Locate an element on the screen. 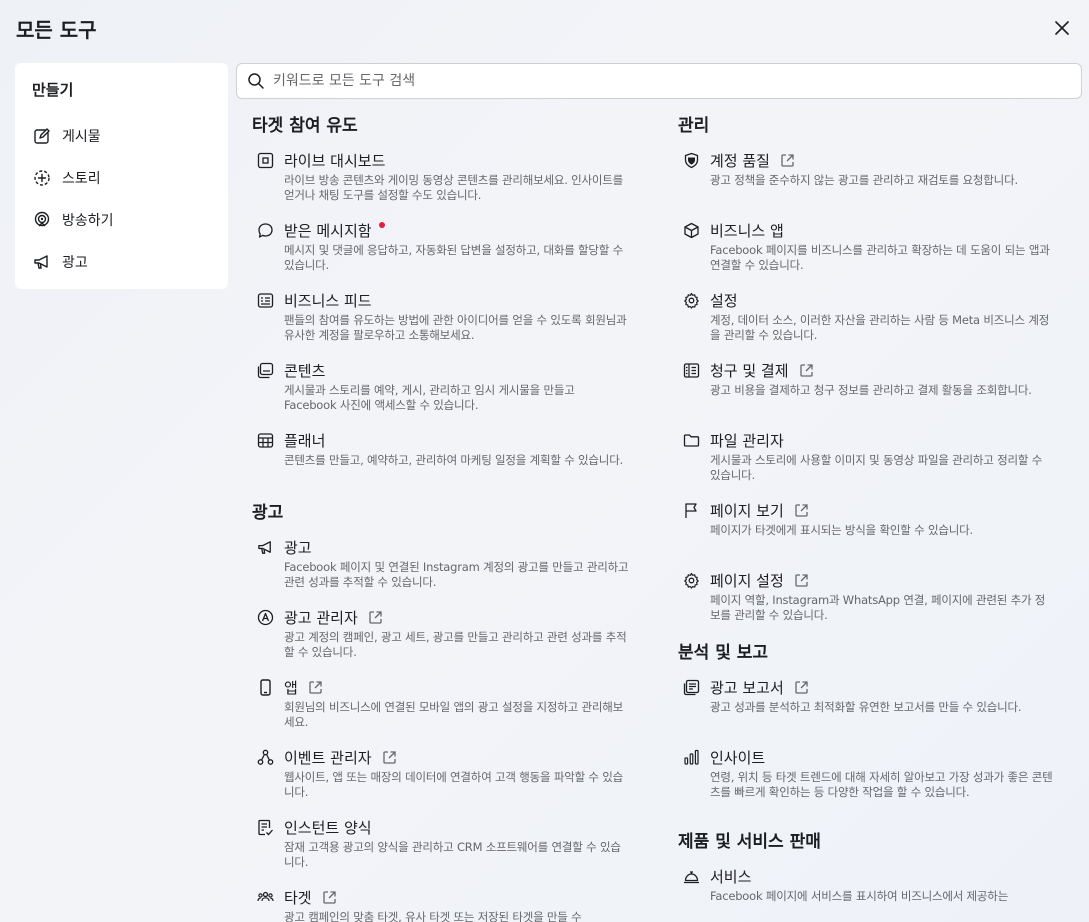 The height and width of the screenshot is (922, 1089). sidebar-item-ad: 광고 is located at coordinates (127, 262).